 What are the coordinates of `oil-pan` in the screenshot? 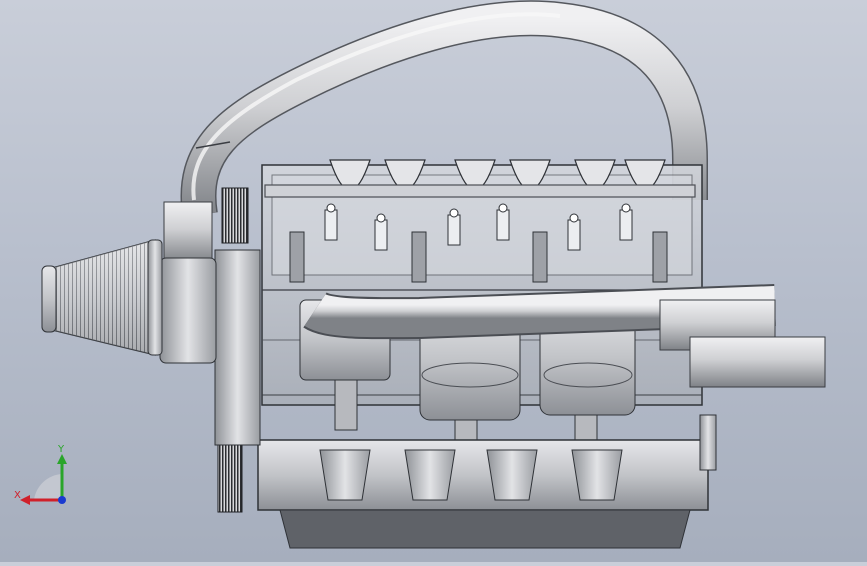 It's located at (483, 494).